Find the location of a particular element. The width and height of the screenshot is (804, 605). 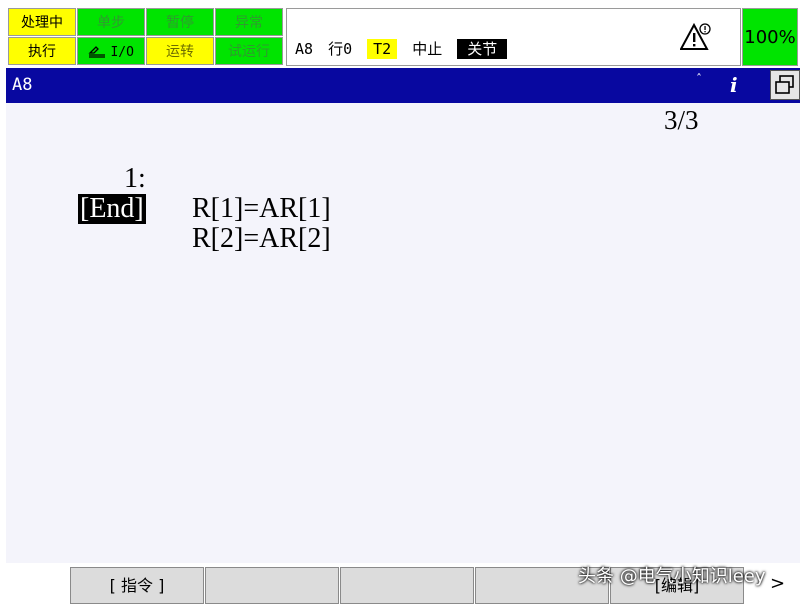

info-line-number: 行0 is located at coordinates (340, 49).